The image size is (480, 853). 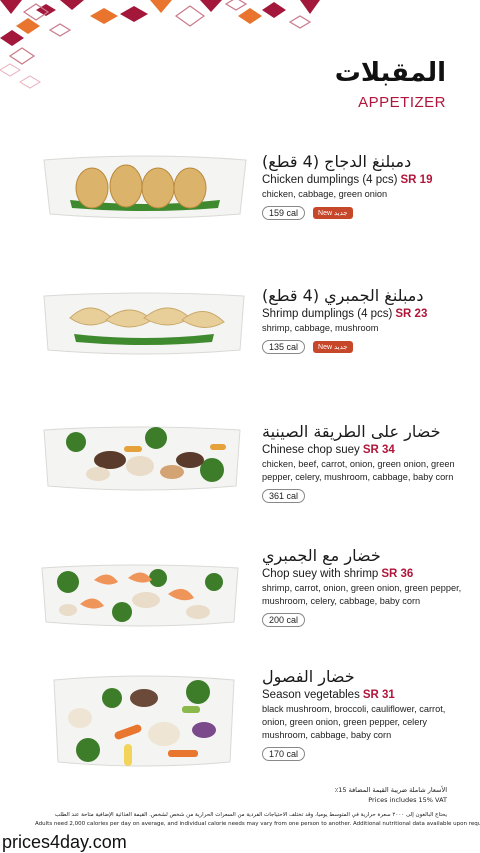 I want to click on item-name-ar: دمبلنغ الجمبري (4 قطع), so click(x=343, y=295).